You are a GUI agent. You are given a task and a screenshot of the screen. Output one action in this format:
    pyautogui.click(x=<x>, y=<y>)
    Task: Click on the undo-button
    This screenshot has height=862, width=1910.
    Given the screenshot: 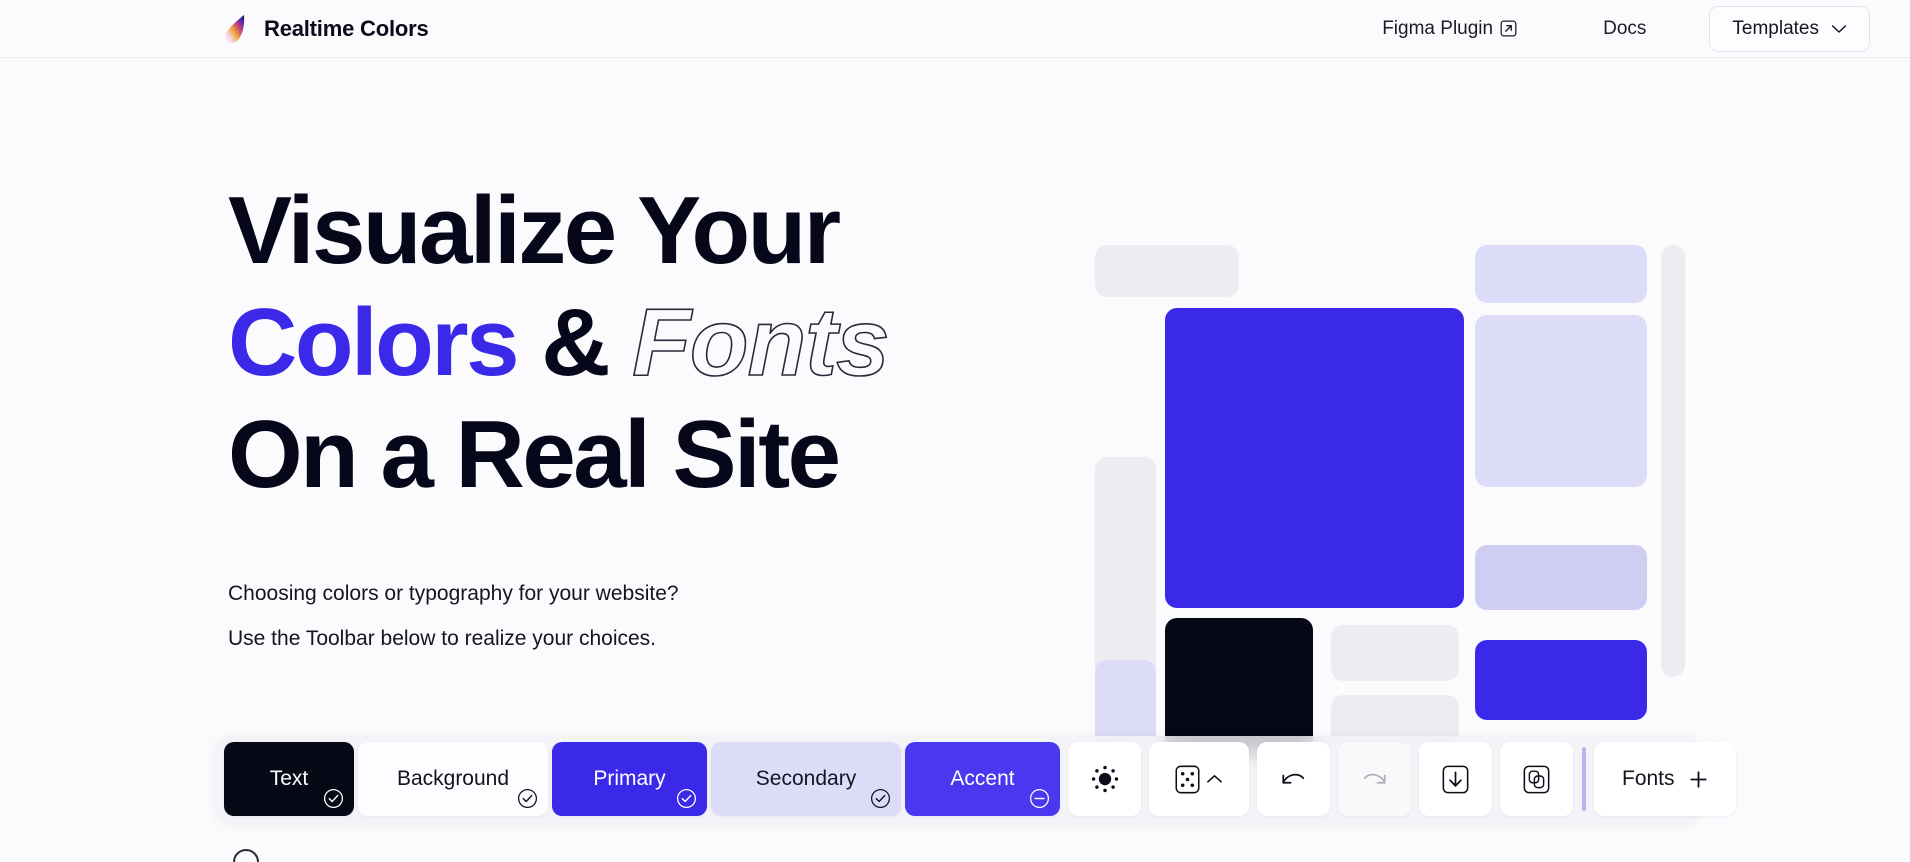 What is the action you would take?
    pyautogui.click(x=1293, y=779)
    